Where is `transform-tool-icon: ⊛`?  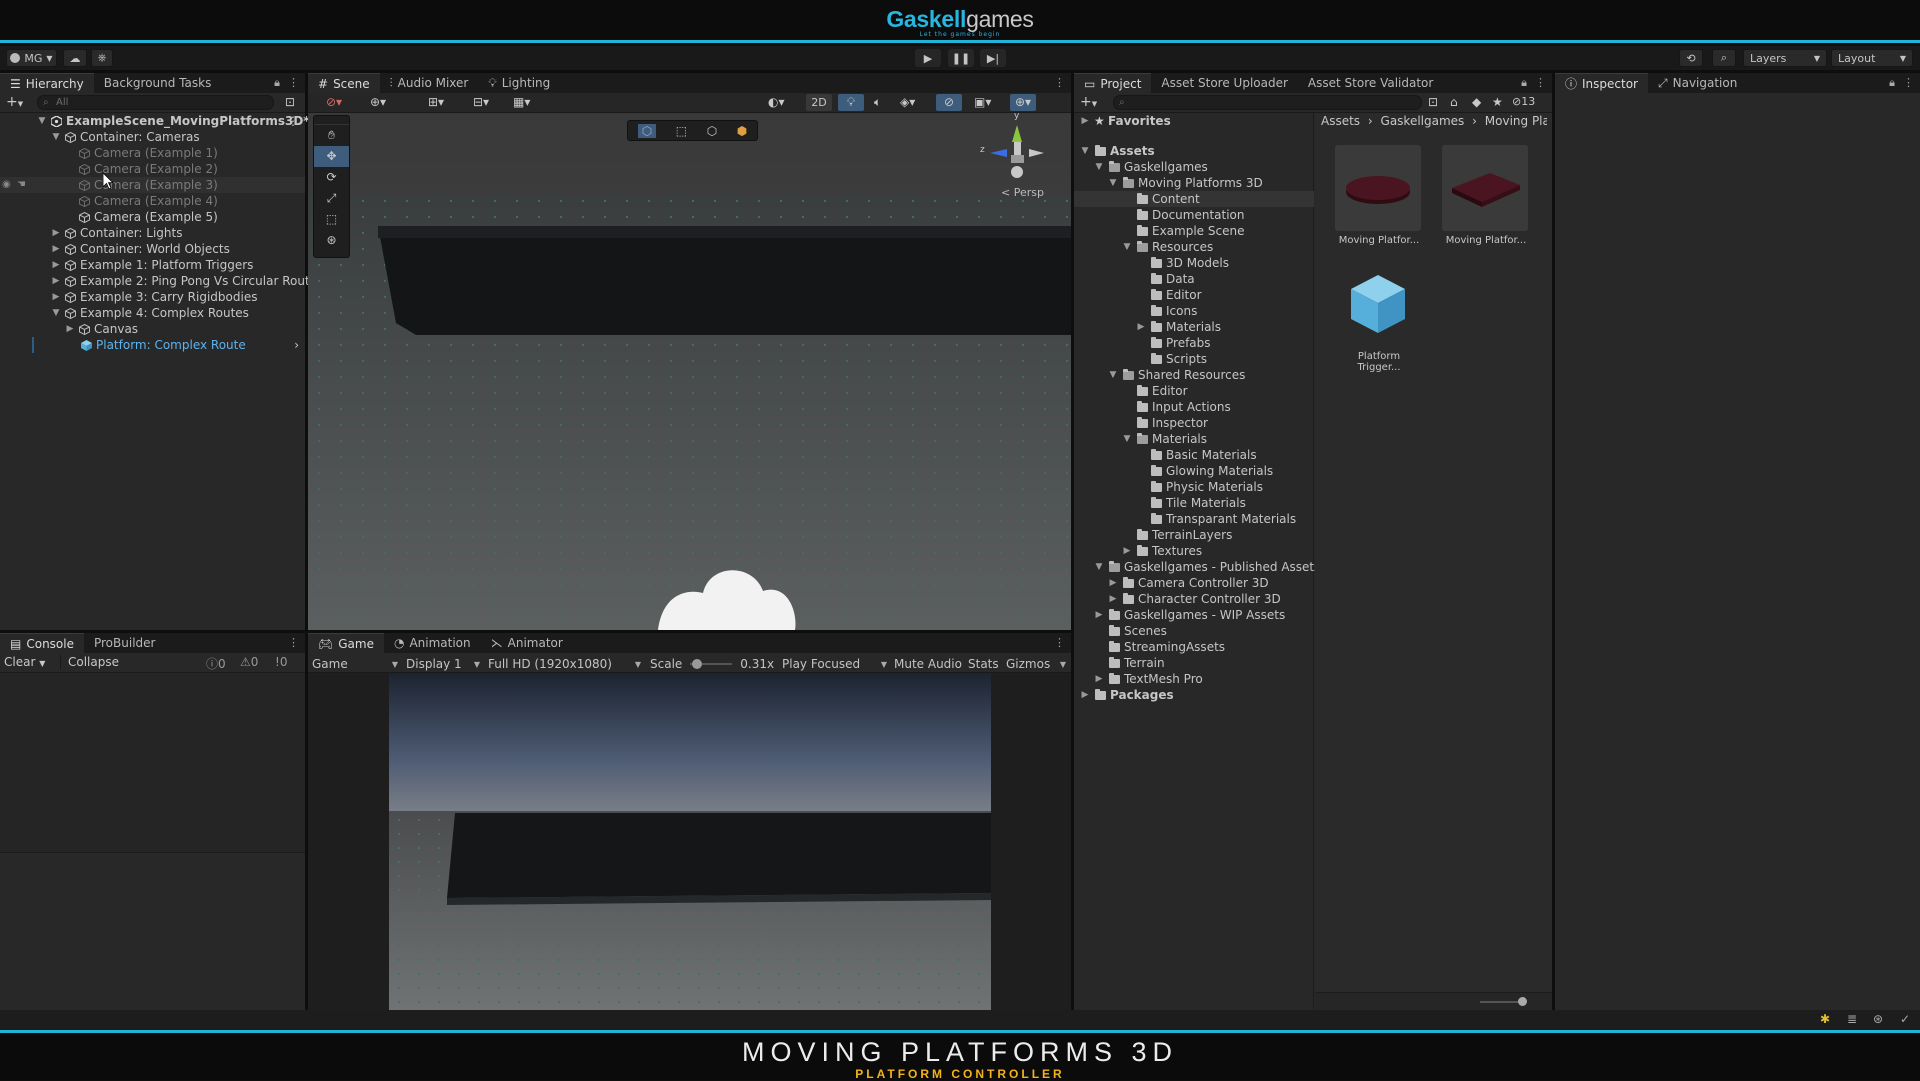
transform-tool-icon: ⊛ is located at coordinates (331, 240).